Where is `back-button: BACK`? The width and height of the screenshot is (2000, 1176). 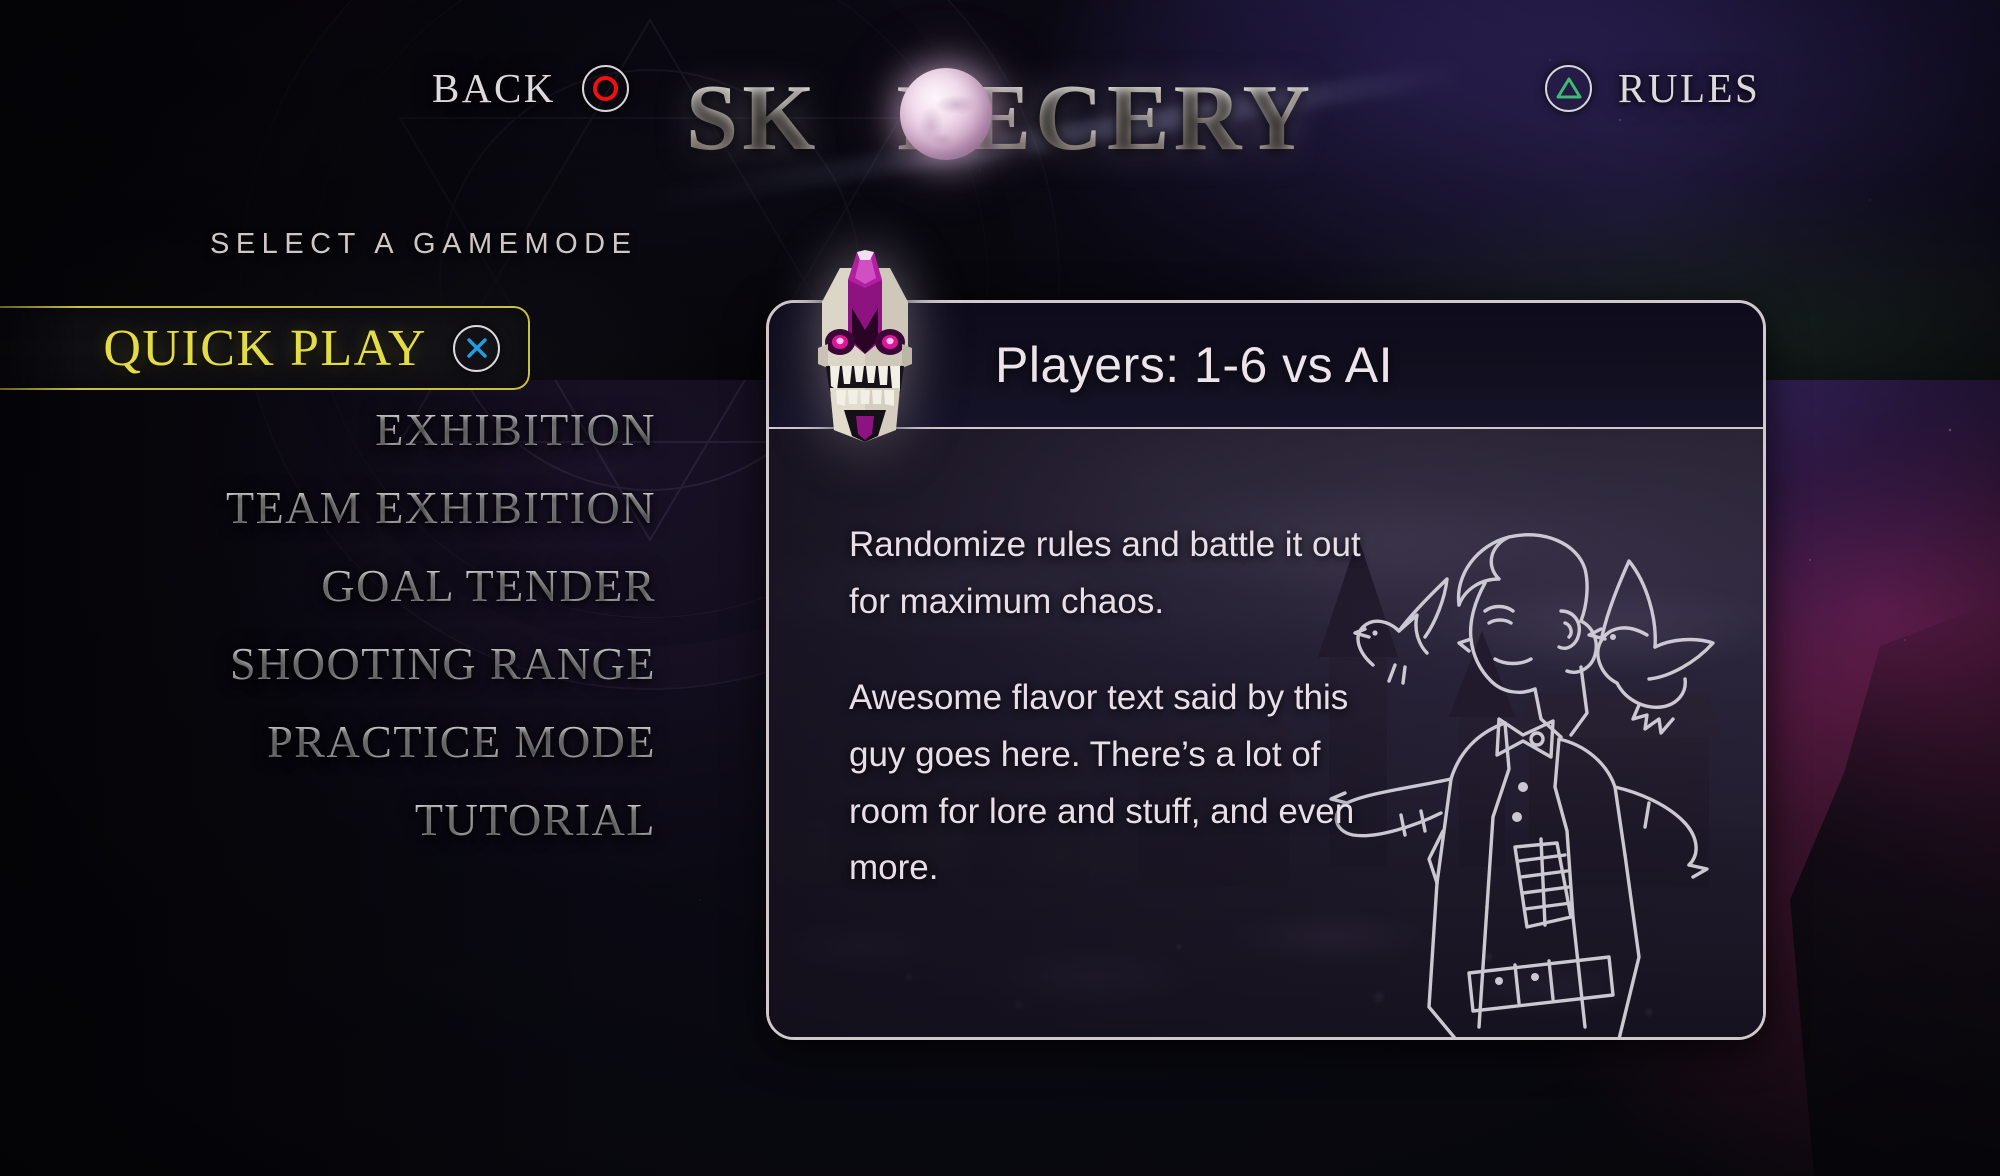
back-button: BACK is located at coordinates (530, 88).